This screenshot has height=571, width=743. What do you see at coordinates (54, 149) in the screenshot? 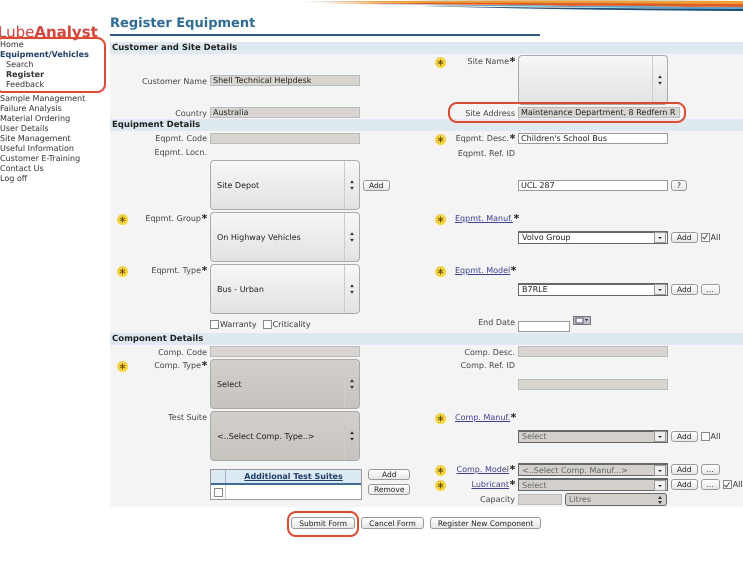
I see `nav-link: Useful Information` at bounding box center [54, 149].